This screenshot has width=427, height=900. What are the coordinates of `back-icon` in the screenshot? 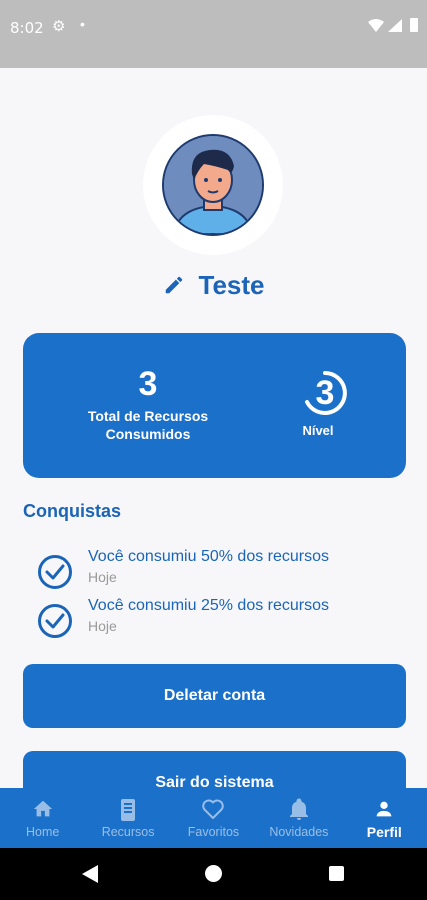 It's located at (90, 874).